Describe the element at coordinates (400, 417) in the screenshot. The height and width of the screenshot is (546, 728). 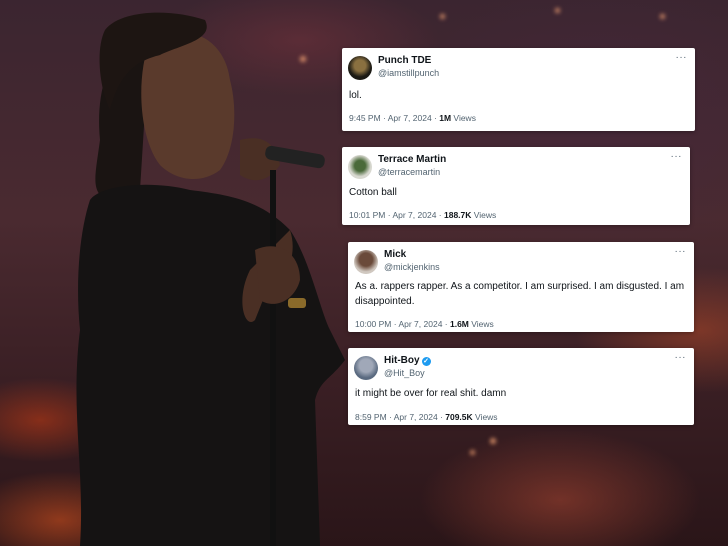
I see `tweet-timestamp: 8:59 PM · Apr 7, 2024 ·` at that location.